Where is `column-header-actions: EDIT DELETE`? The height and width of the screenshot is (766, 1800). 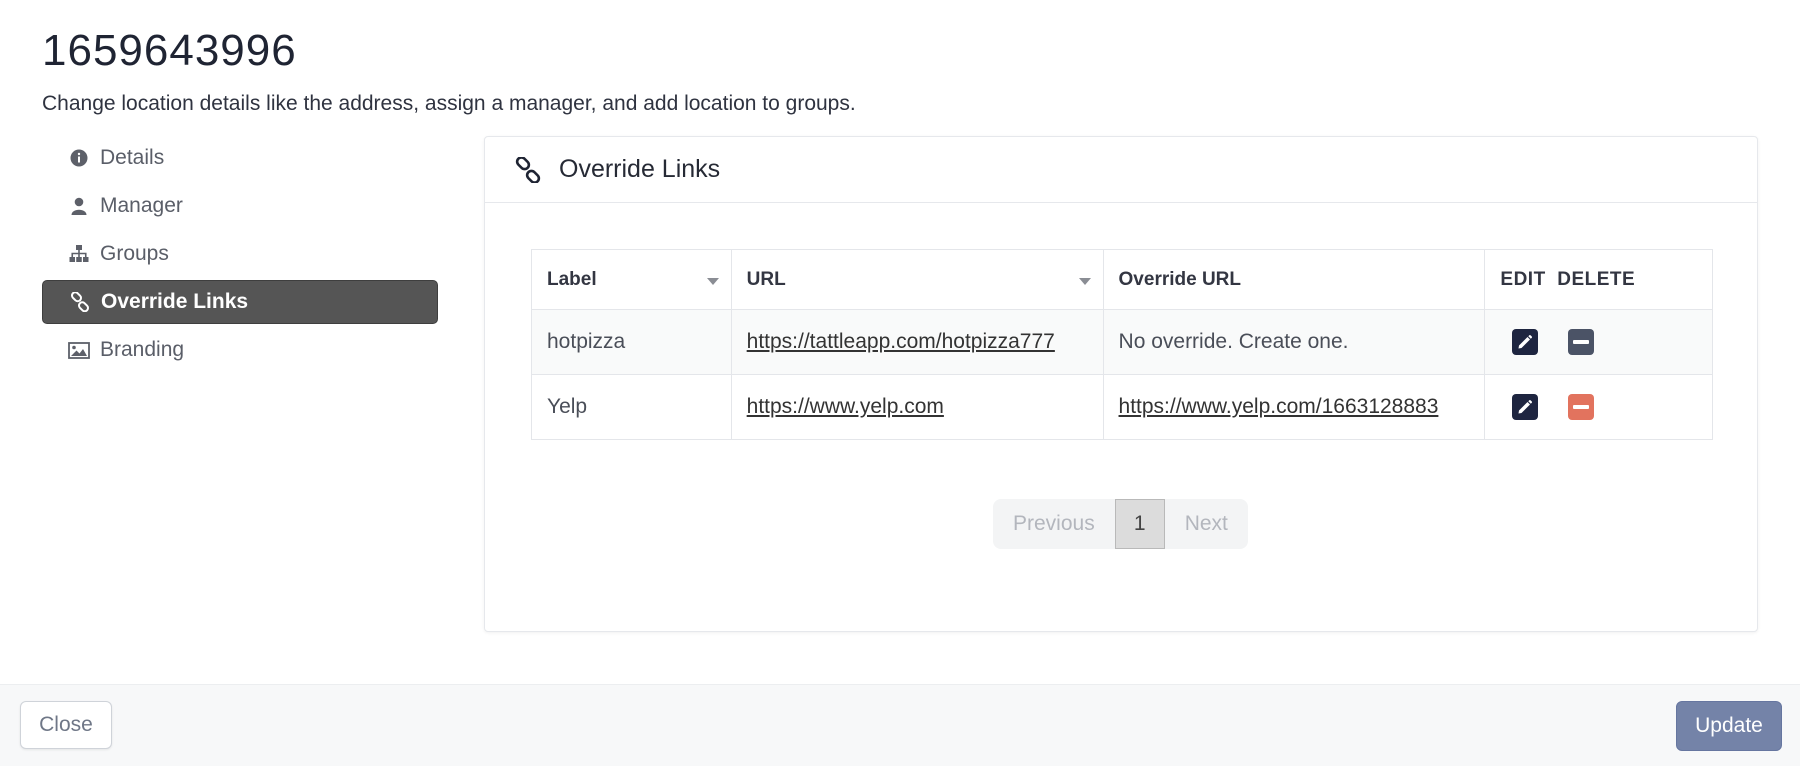 column-header-actions: EDIT DELETE is located at coordinates (1598, 279).